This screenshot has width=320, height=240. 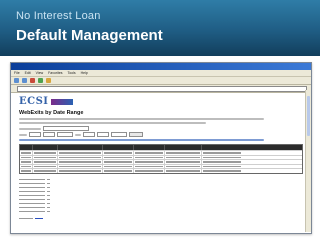 I want to click on logo-stripe, so click(x=62, y=102).